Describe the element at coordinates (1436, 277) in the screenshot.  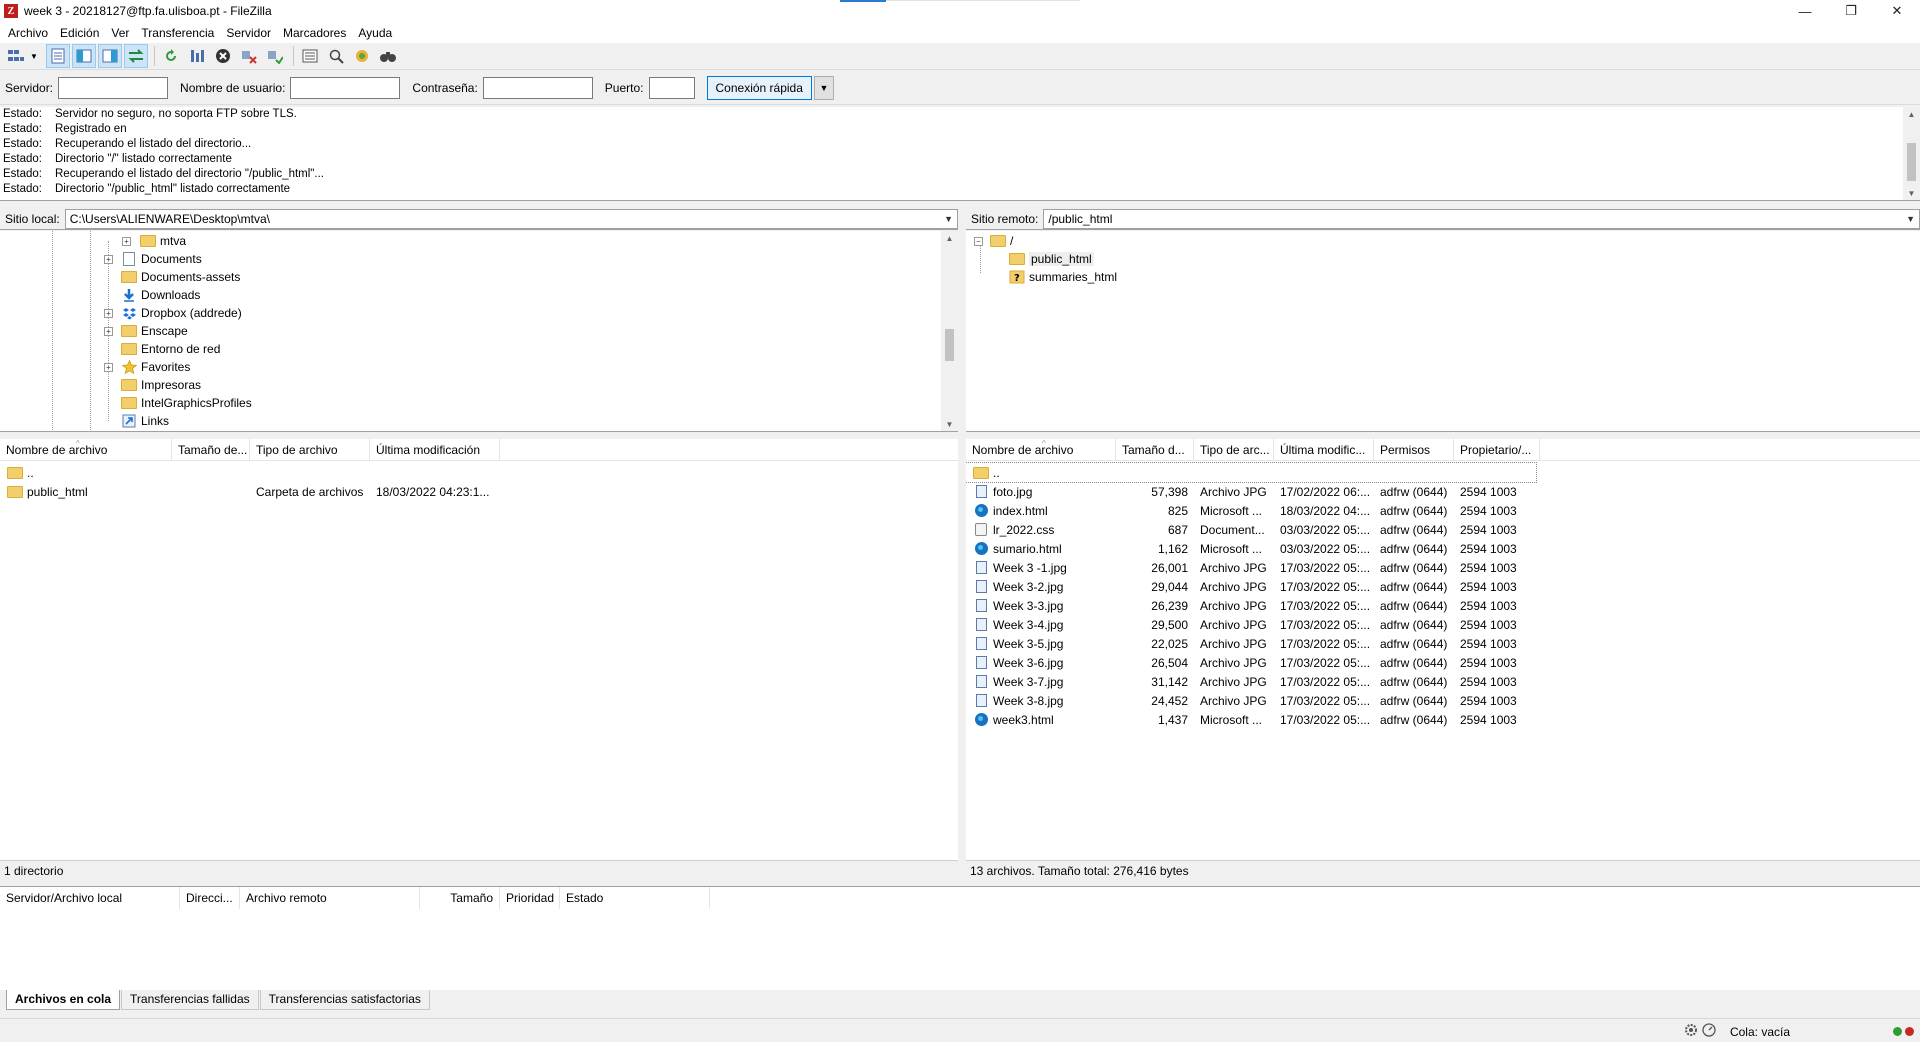
I see `tree-item-summaries-html: ? summaries_html` at that location.